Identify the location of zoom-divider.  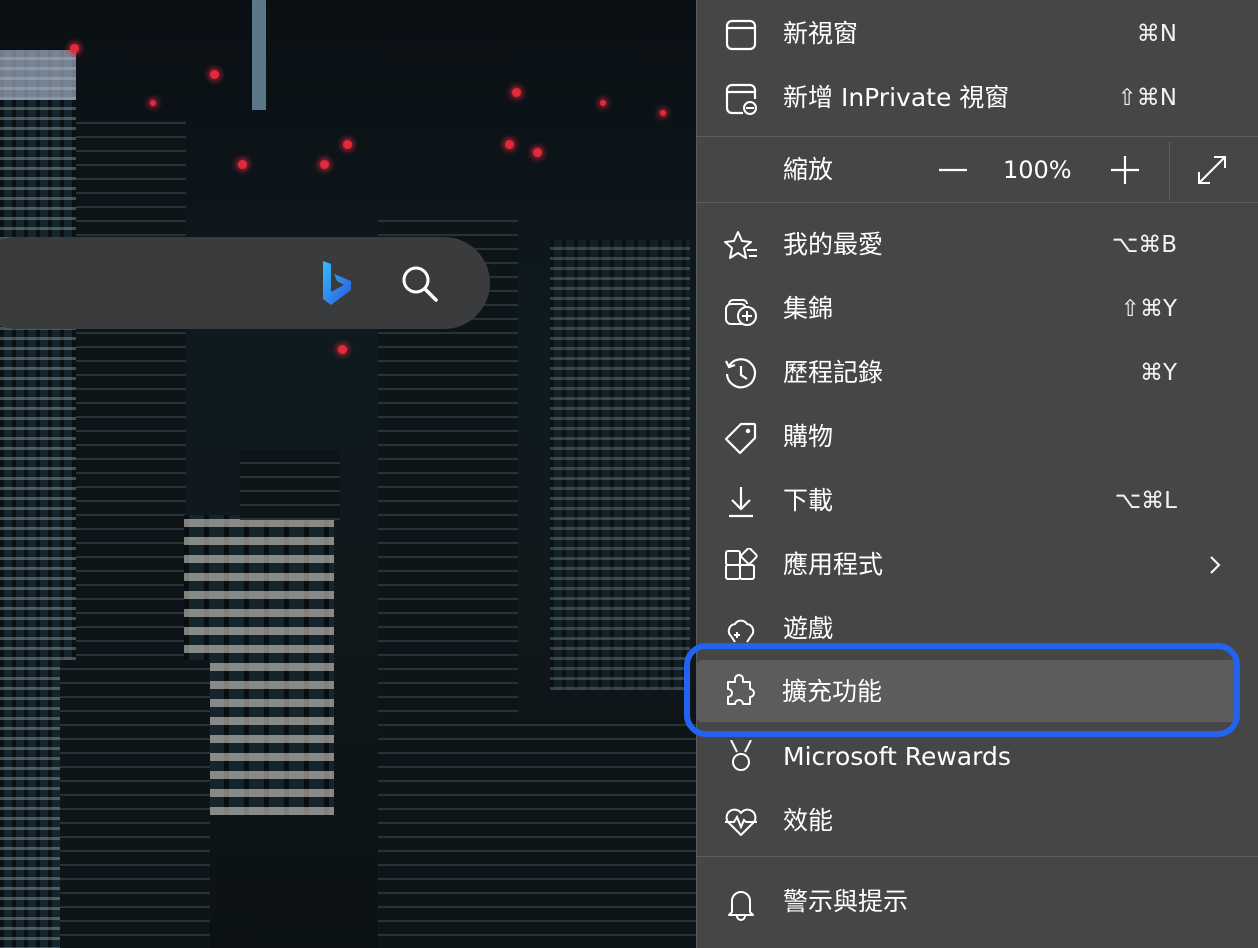
(1169, 171).